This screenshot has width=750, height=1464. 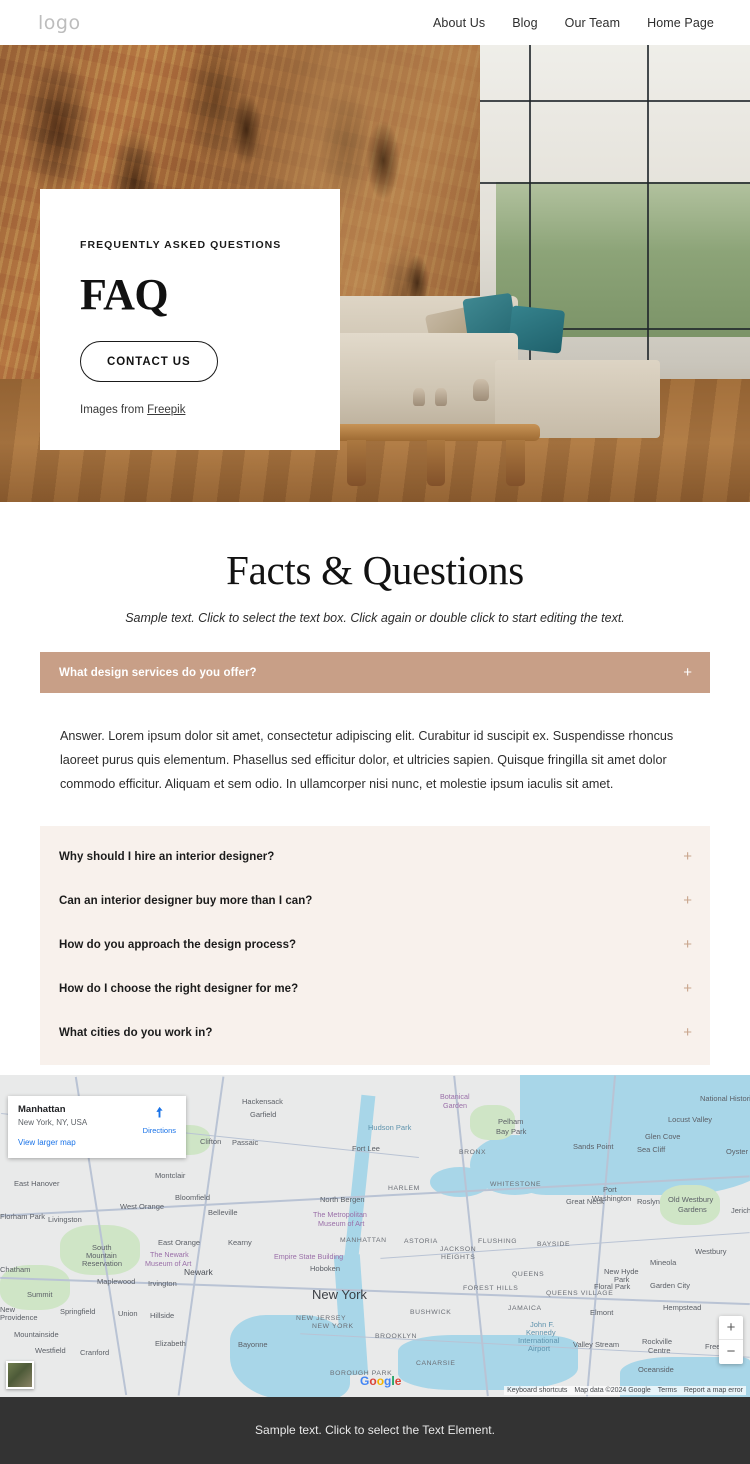 I want to click on main-navigation: About Us Blog Our Team Home Page, so click(x=573, y=23).